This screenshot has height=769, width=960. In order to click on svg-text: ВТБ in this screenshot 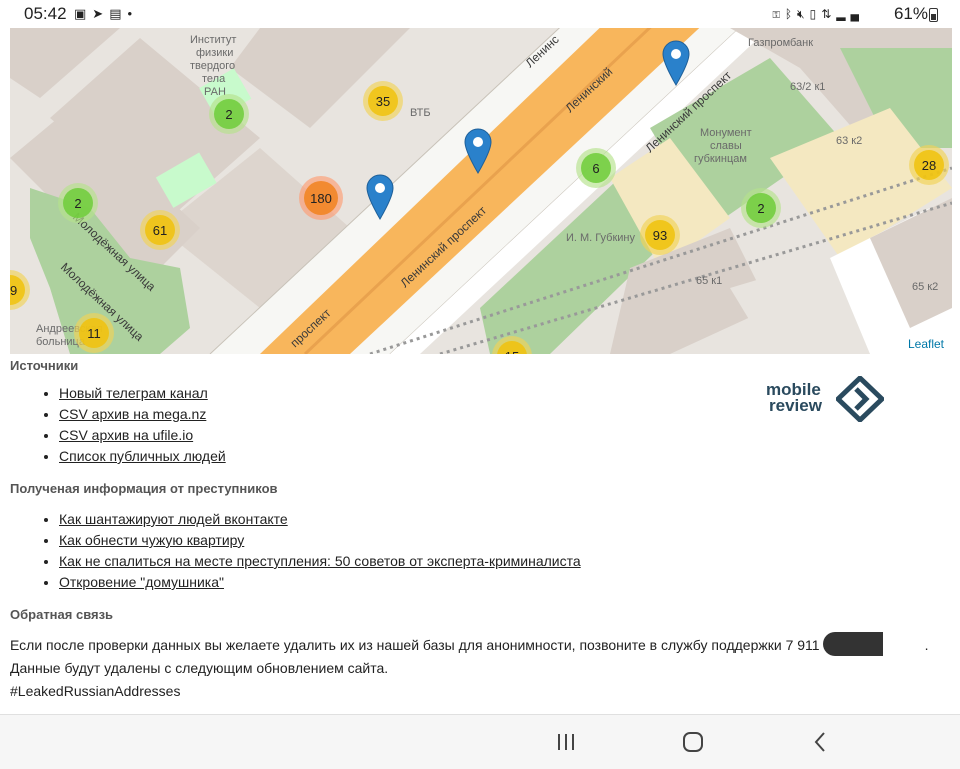, I will do `click(420, 113)`.